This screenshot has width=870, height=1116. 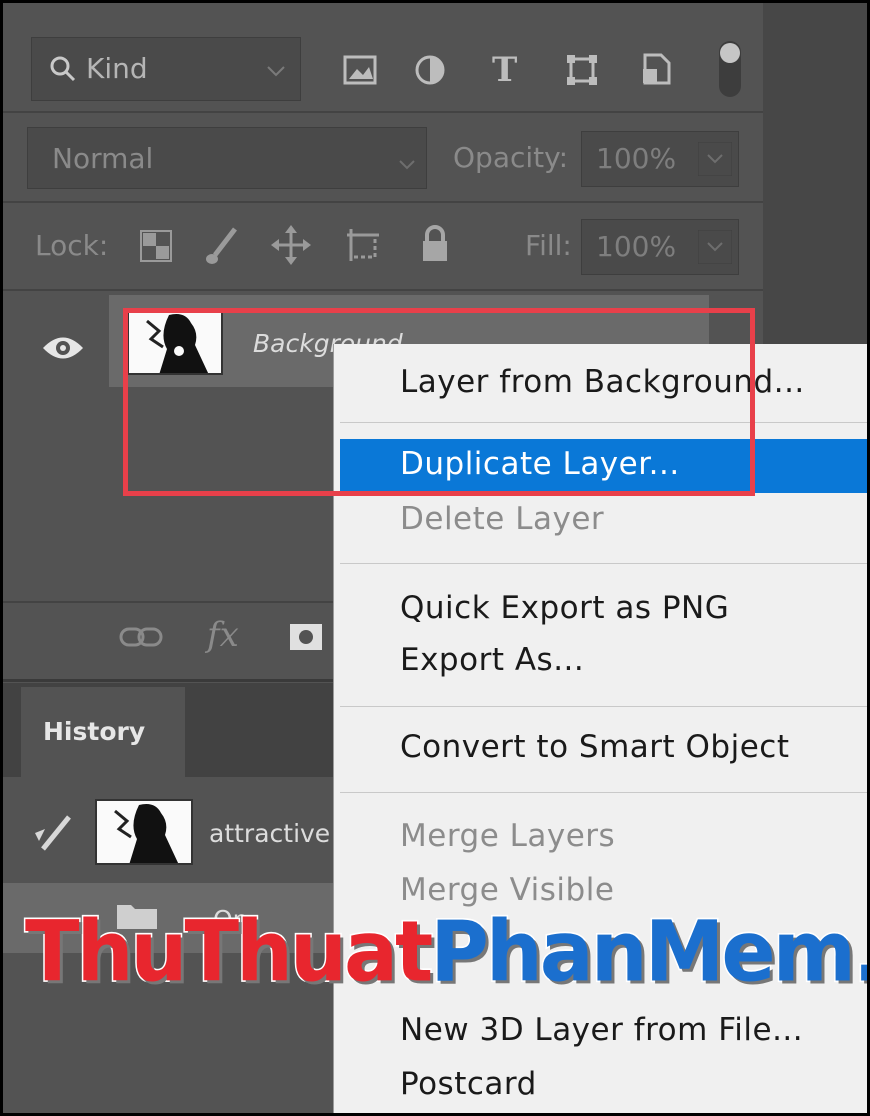 What do you see at coordinates (166, 69) in the screenshot?
I see `layer-kind-filter: Kind` at bounding box center [166, 69].